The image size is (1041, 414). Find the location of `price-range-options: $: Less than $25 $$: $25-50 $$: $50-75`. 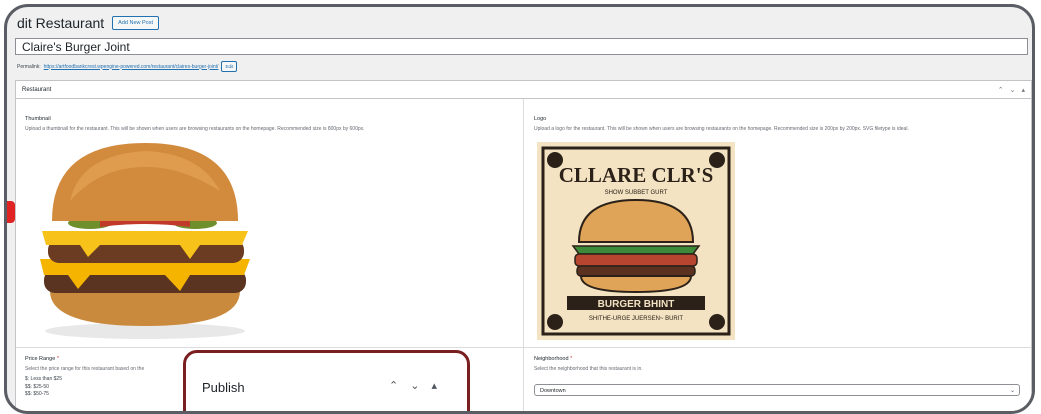

price-range-options: $: Less than $25 $$: $25-50 $$: $50-75 is located at coordinates (43, 387).